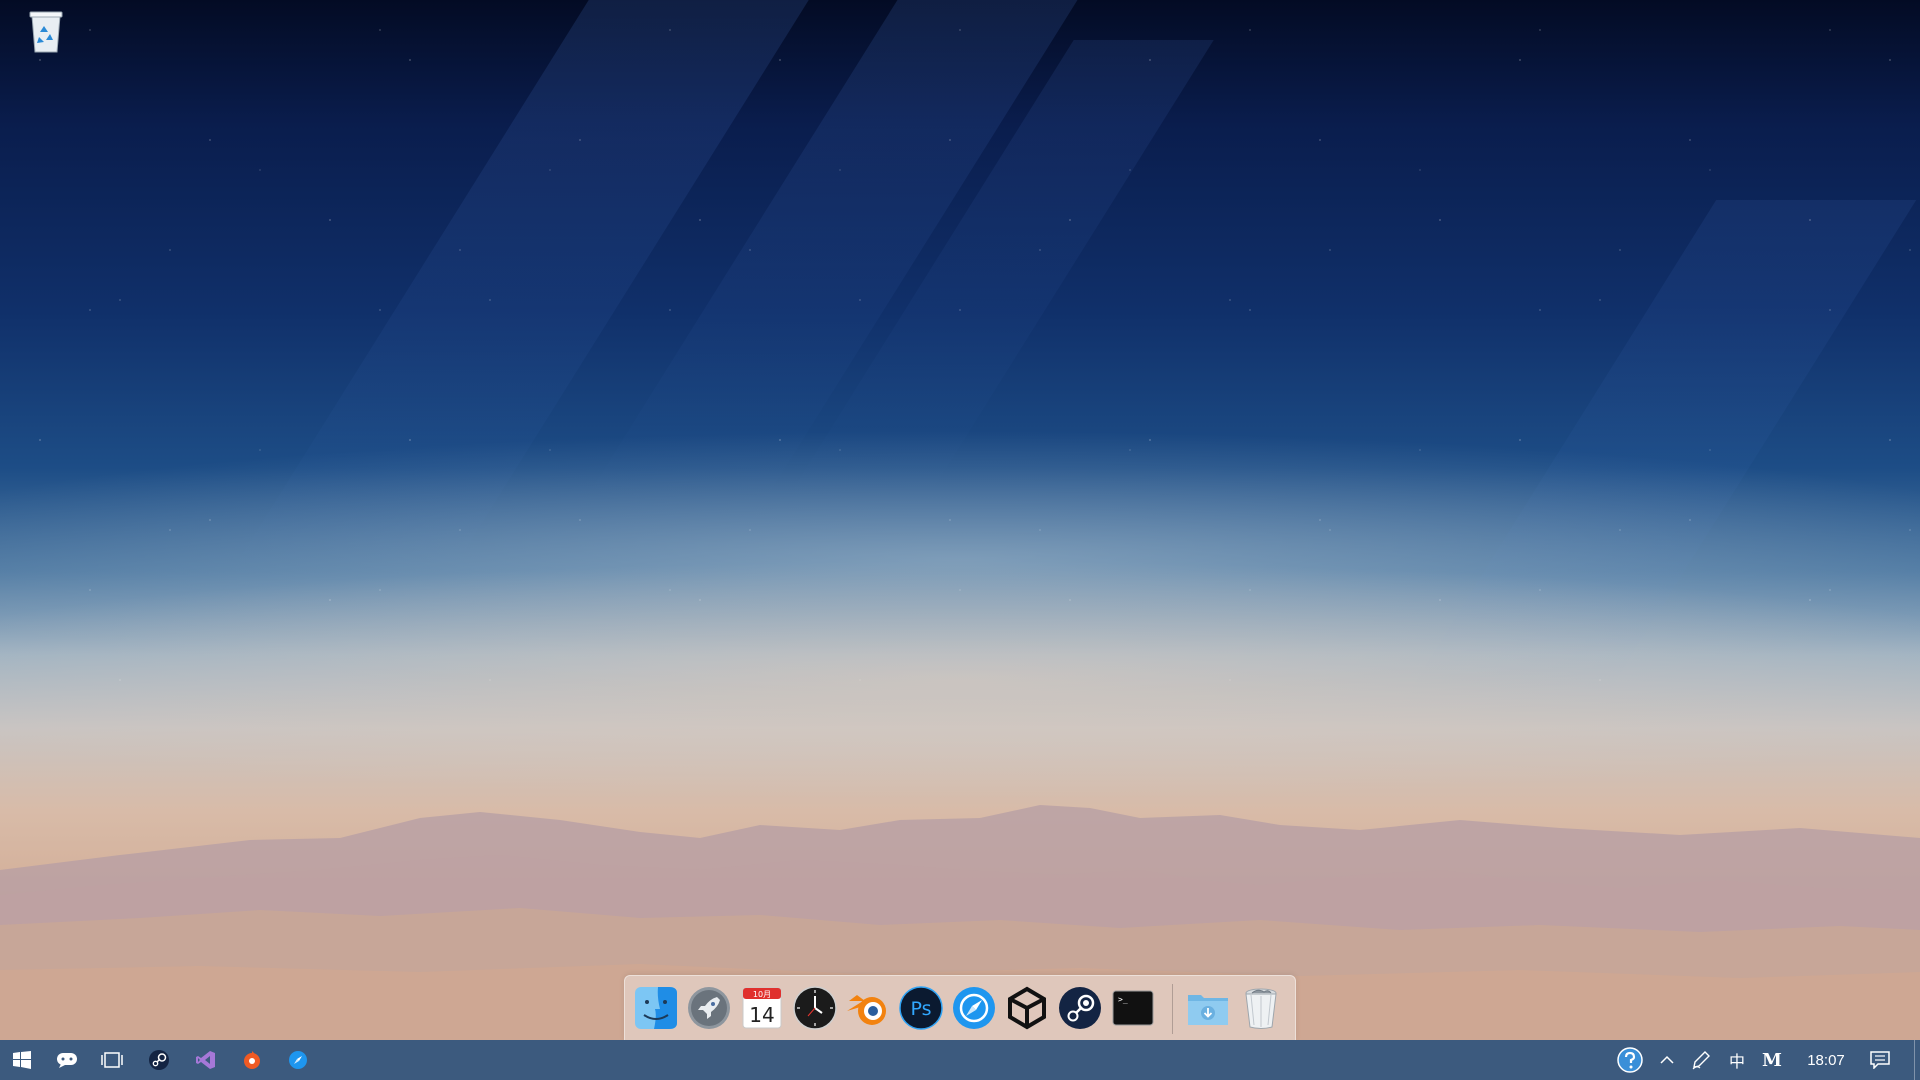 The width and height of the screenshot is (1920, 1080). I want to click on dock-item-clock, so click(815, 1008).